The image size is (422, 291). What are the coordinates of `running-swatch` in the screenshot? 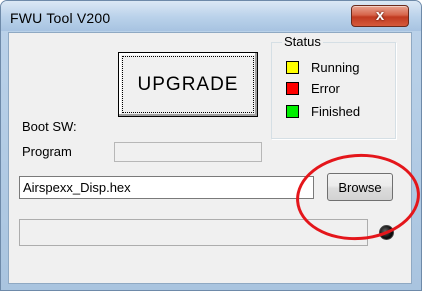 It's located at (292, 67).